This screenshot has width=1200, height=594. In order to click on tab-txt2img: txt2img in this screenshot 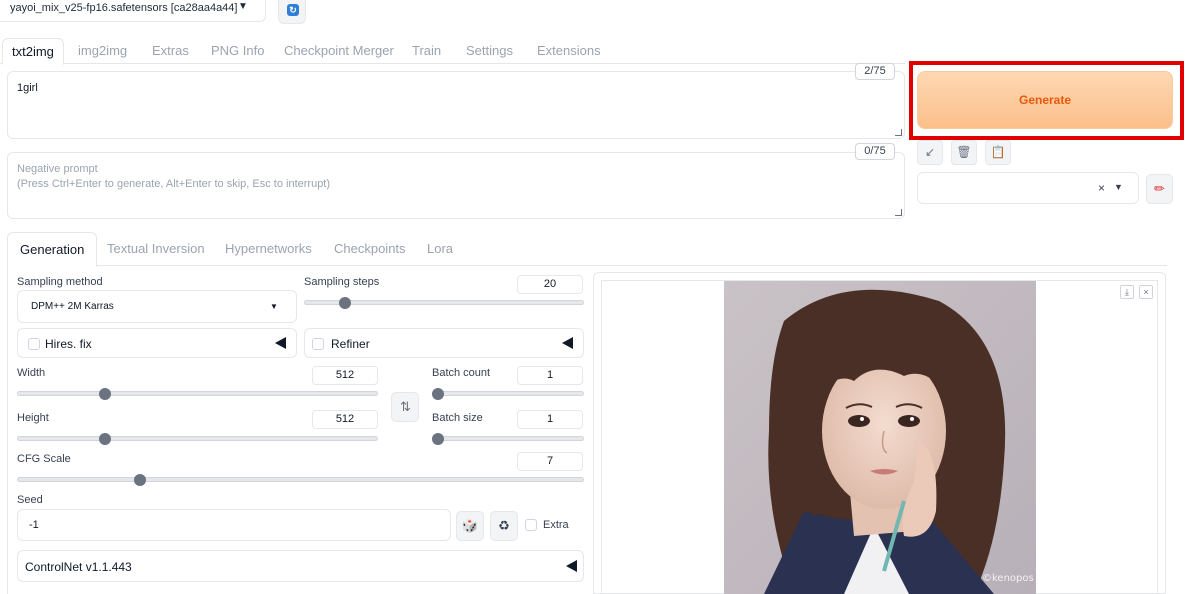, I will do `click(33, 51)`.